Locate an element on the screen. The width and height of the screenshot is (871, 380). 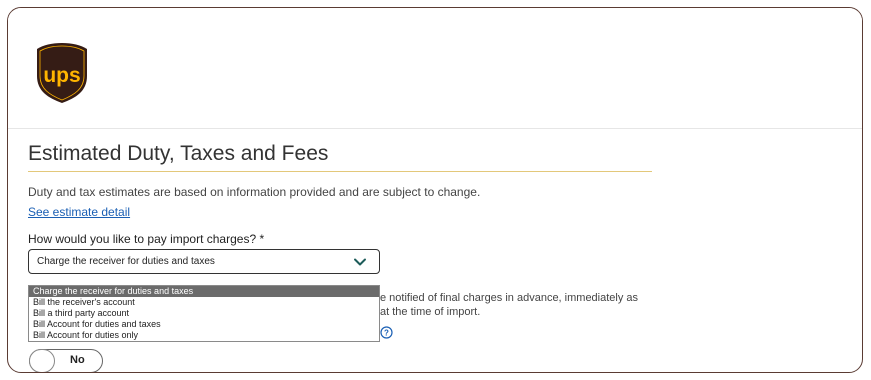
option-charge-receiver: Charge the receiver for duties and taxes is located at coordinates (204, 291).